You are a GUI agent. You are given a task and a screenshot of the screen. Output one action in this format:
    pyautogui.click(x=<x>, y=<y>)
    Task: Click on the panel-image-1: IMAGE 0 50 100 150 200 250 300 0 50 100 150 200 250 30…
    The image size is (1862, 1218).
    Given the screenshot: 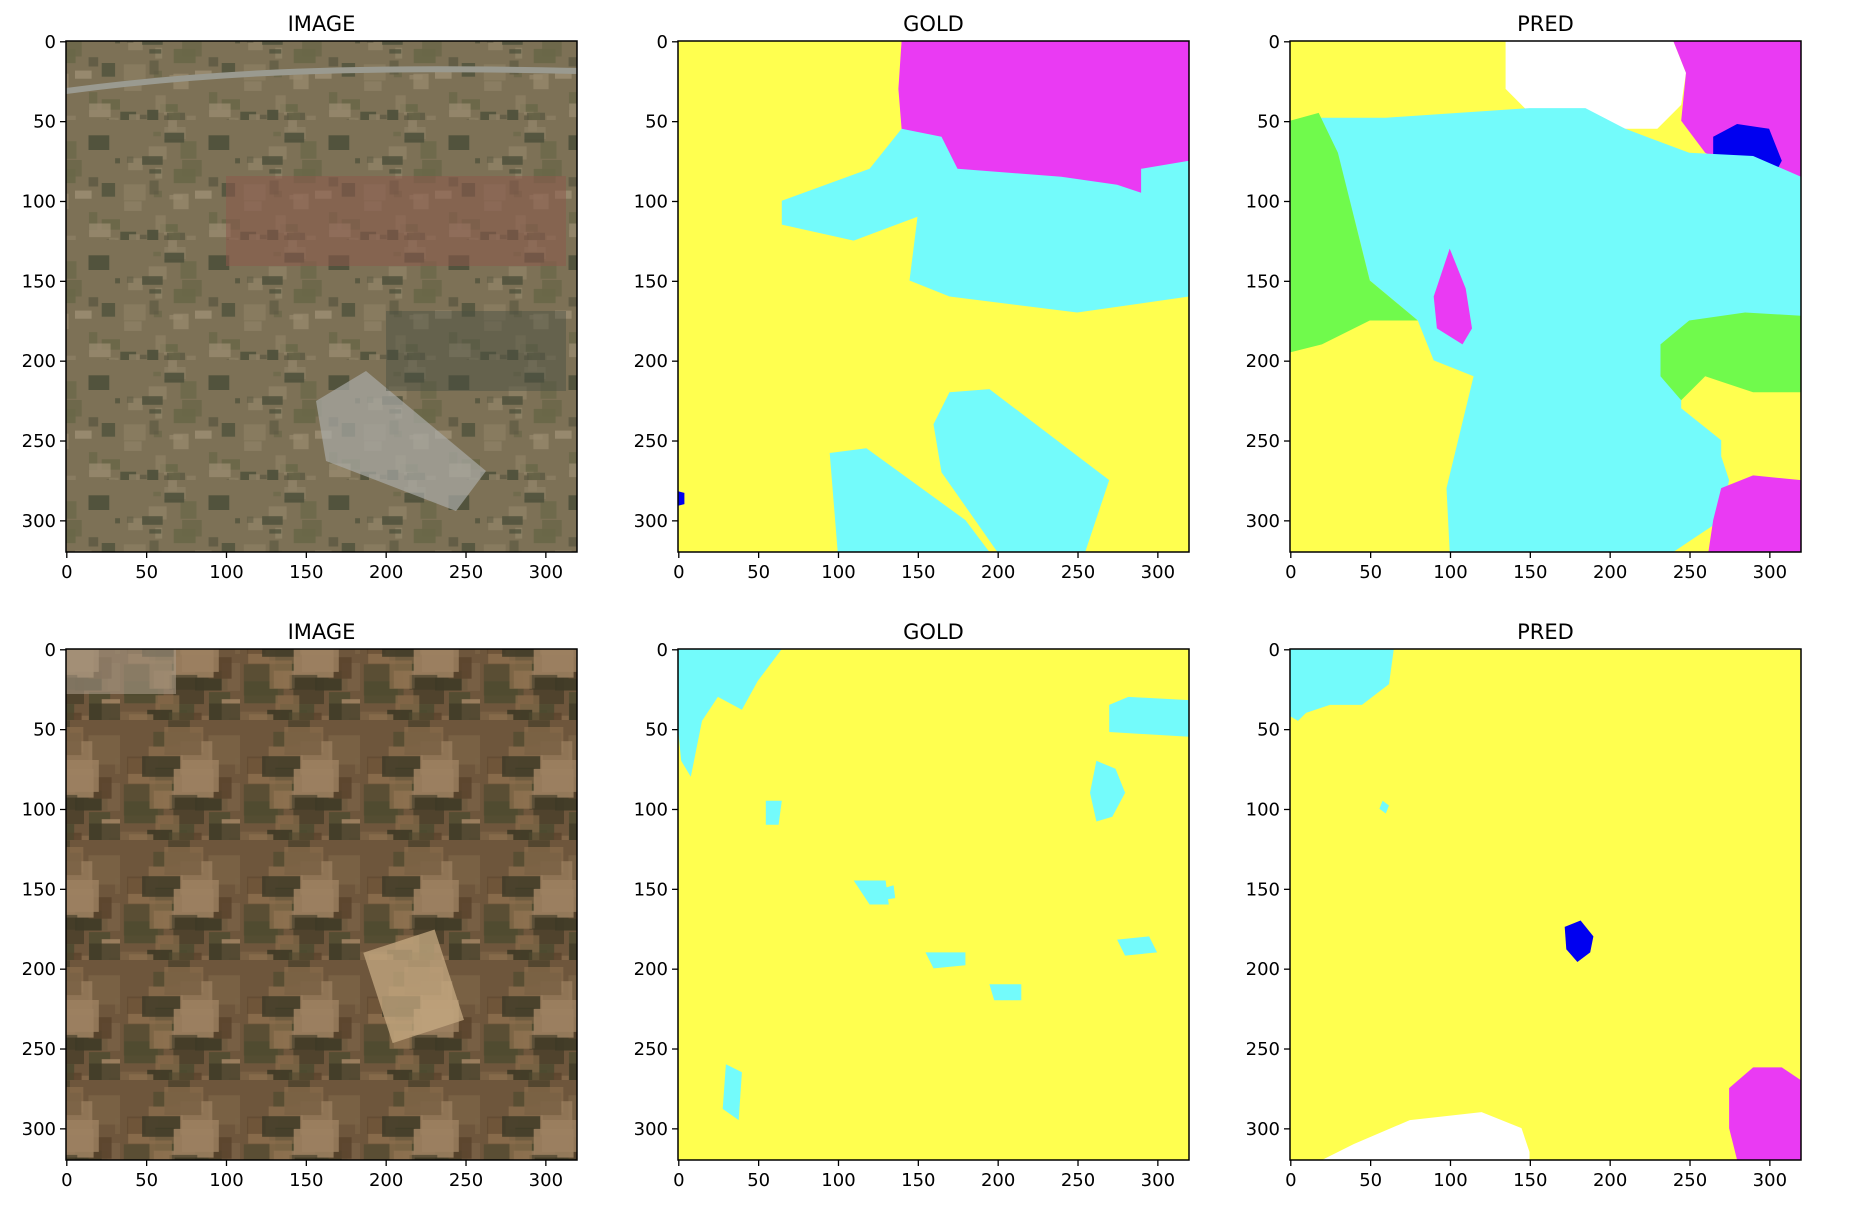 What is the action you would take?
    pyautogui.click(x=300, y=297)
    